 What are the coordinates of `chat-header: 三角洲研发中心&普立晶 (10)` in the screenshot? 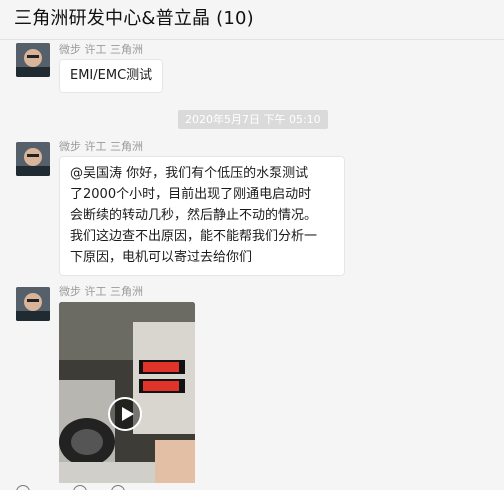 It's located at (252, 20).